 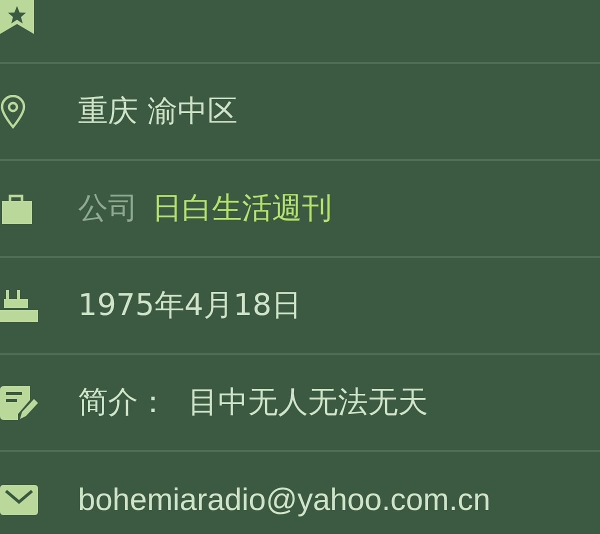 What do you see at coordinates (17, 17) in the screenshot?
I see `bookmark-star-icon` at bounding box center [17, 17].